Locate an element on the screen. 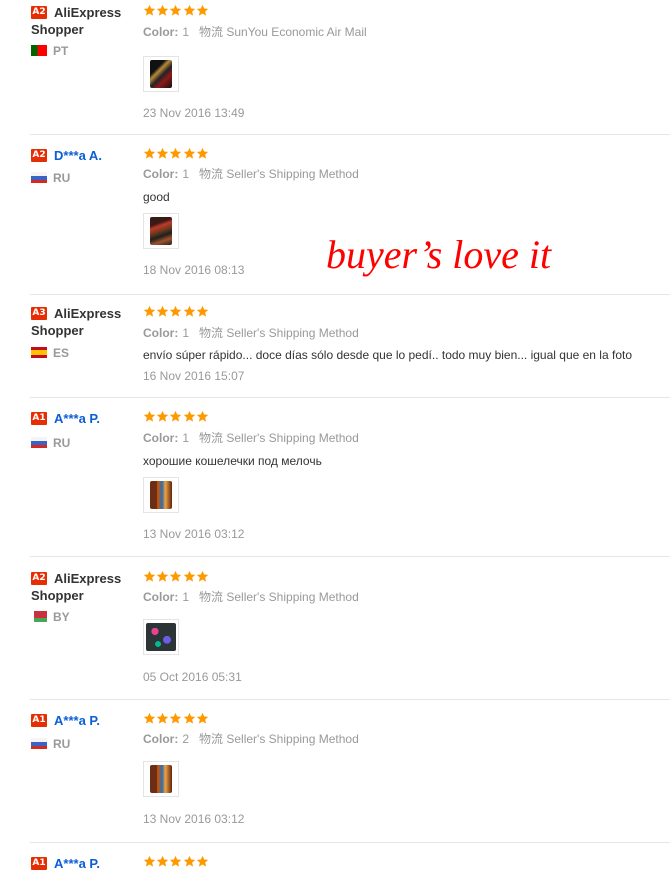  review-date: 18 Nov 2016 08:13 is located at coordinates (194, 270).